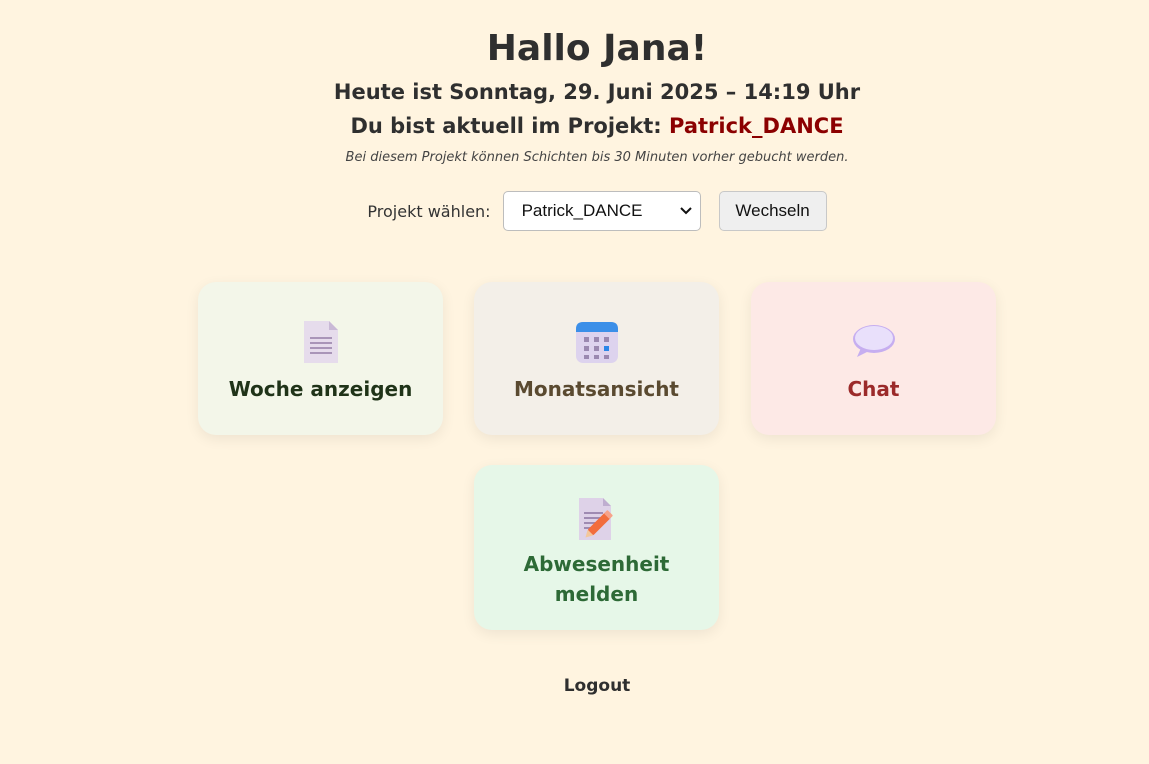  What do you see at coordinates (874, 342) in the screenshot?
I see `speech-bubble-icon` at bounding box center [874, 342].